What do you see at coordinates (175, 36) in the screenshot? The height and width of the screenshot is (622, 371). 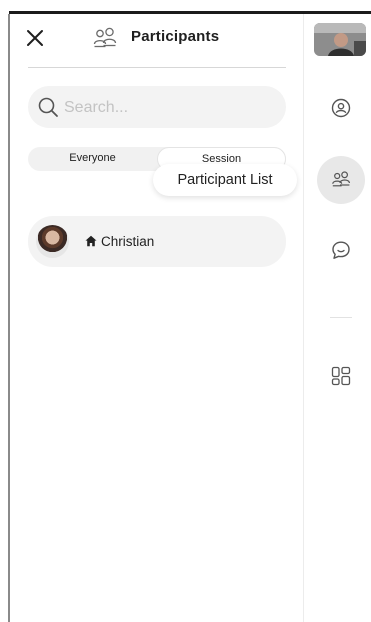 I see `panel-title: Participants` at bounding box center [175, 36].